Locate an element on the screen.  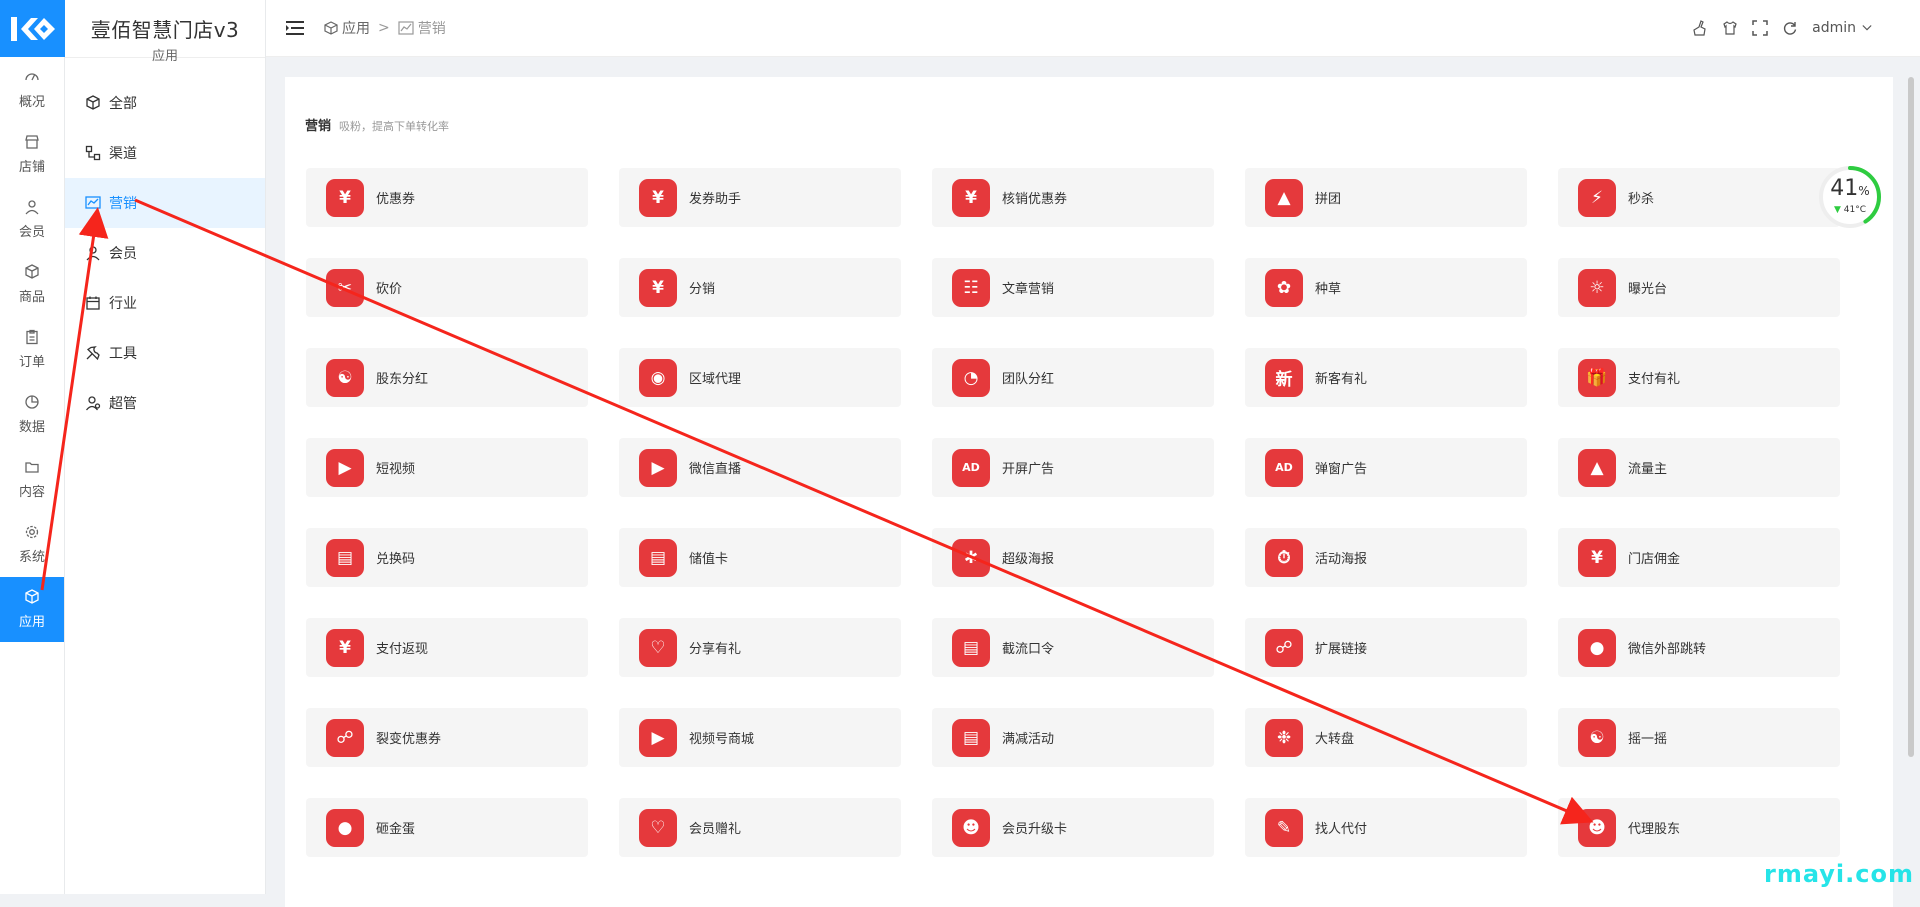
iconbar-item-6: 内容 is located at coordinates (32, 479).